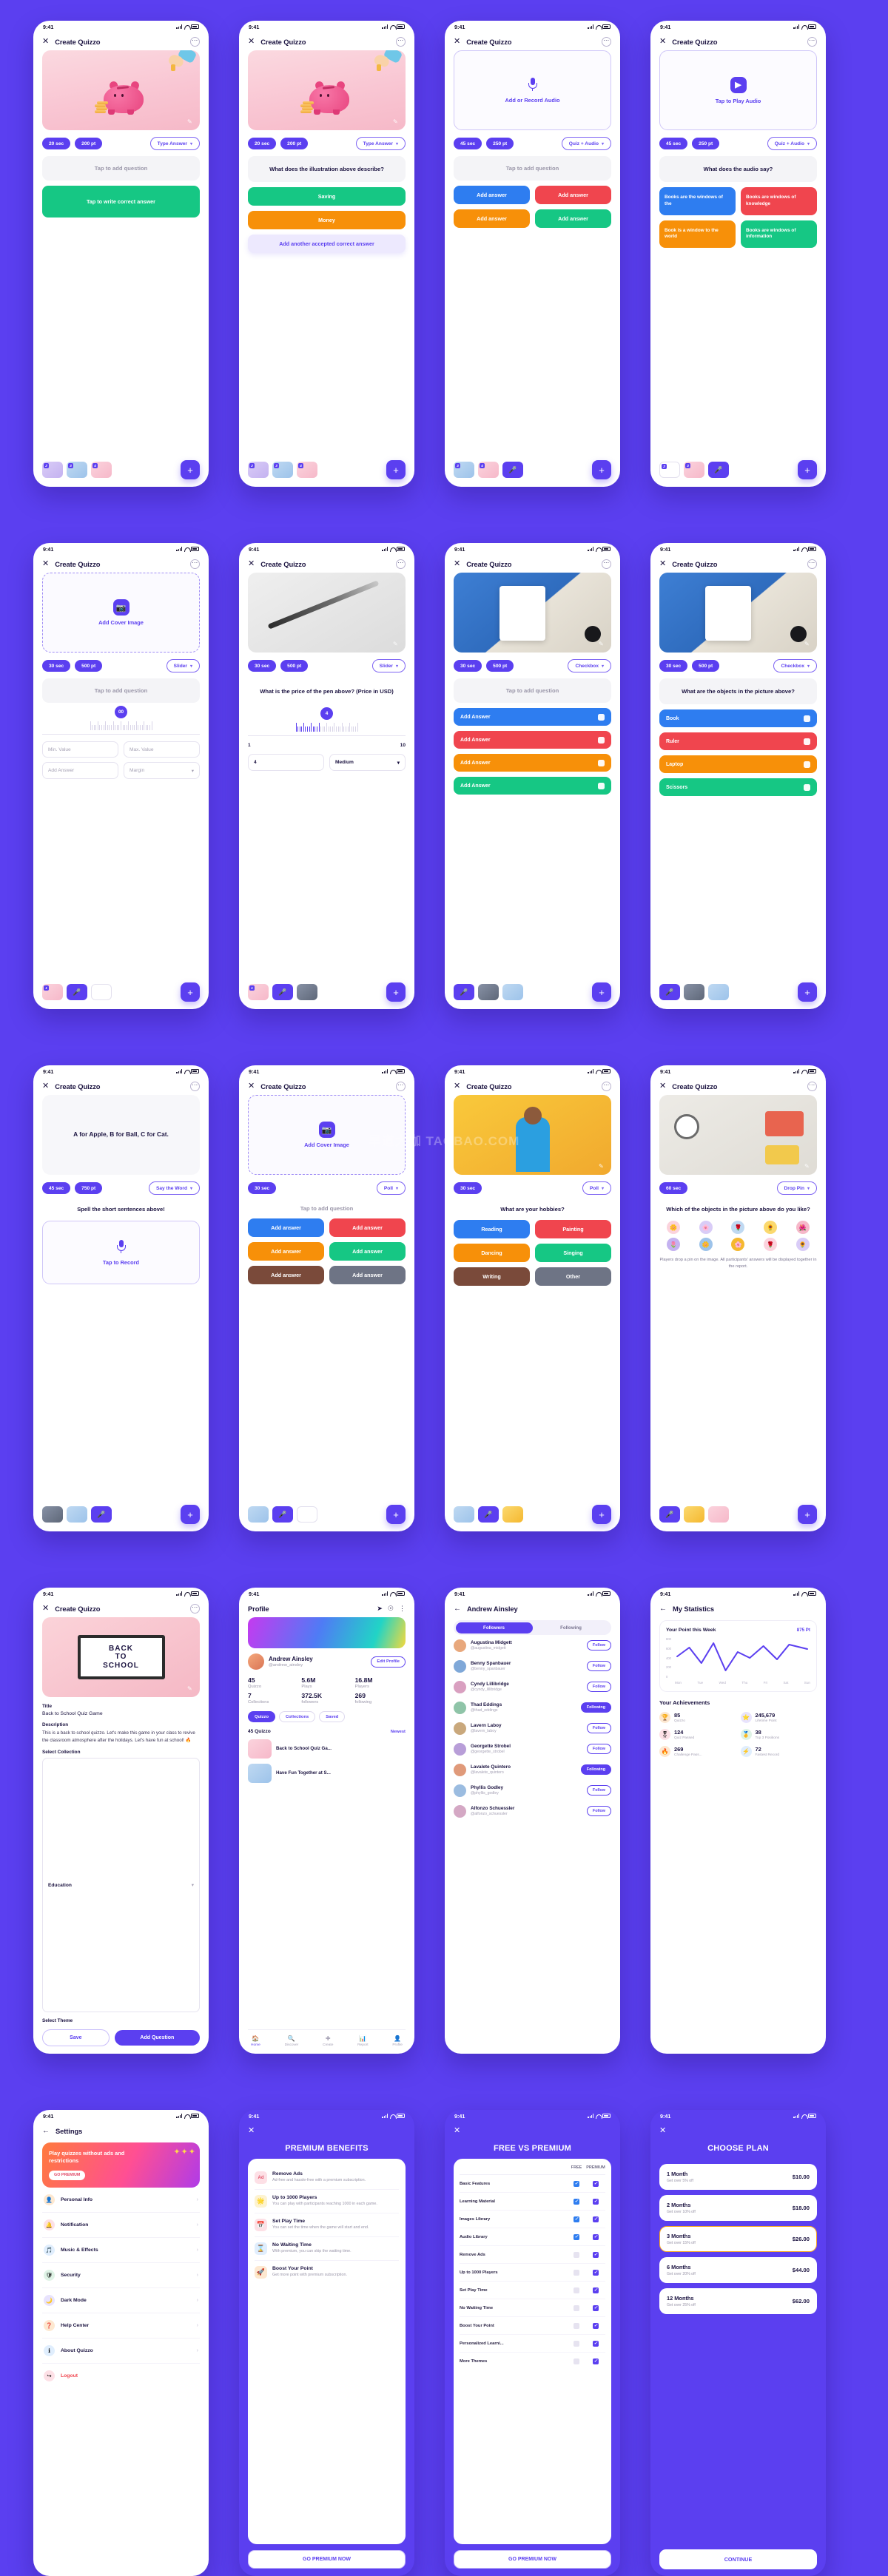 Image resolution: width=888 pixels, height=2576 pixels. I want to click on sort-button: Newest, so click(398, 1732).